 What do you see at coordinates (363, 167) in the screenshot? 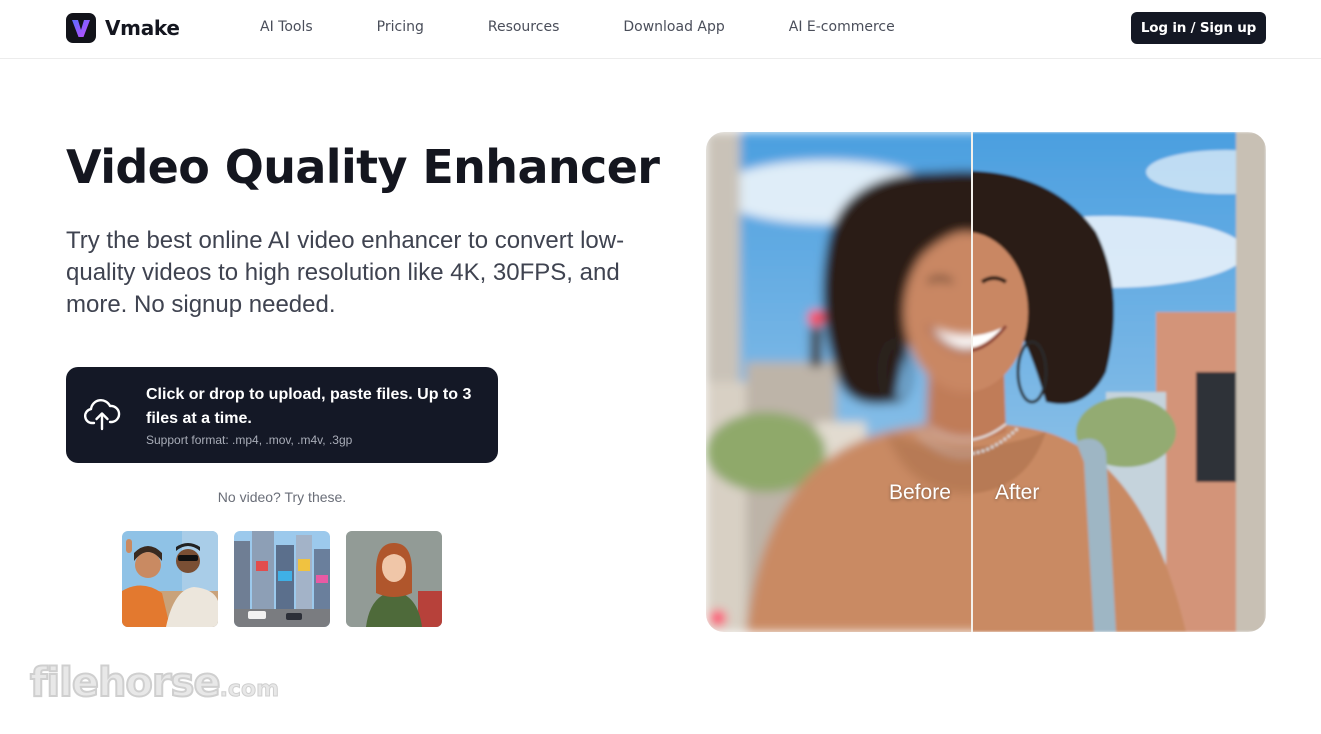
I see `page-title: Video Quality Enhancer` at bounding box center [363, 167].